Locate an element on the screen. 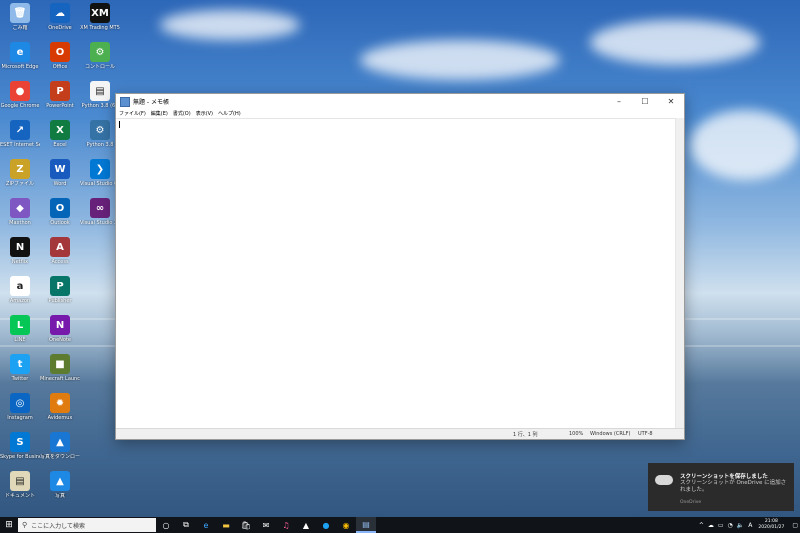 This screenshot has height=533, width=800. desktop-shortcut: ⚙ Python 3.8 is located at coordinates (100, 134).